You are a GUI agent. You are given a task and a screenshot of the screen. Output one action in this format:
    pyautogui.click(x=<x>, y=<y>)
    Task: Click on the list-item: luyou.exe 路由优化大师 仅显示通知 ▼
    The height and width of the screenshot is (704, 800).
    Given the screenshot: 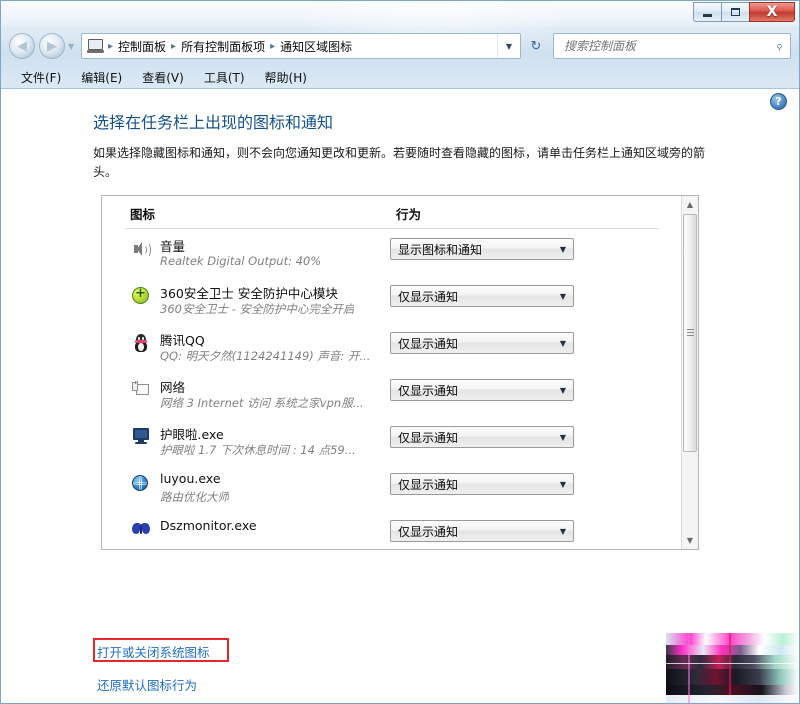 What is the action you would take?
    pyautogui.click(x=391, y=488)
    